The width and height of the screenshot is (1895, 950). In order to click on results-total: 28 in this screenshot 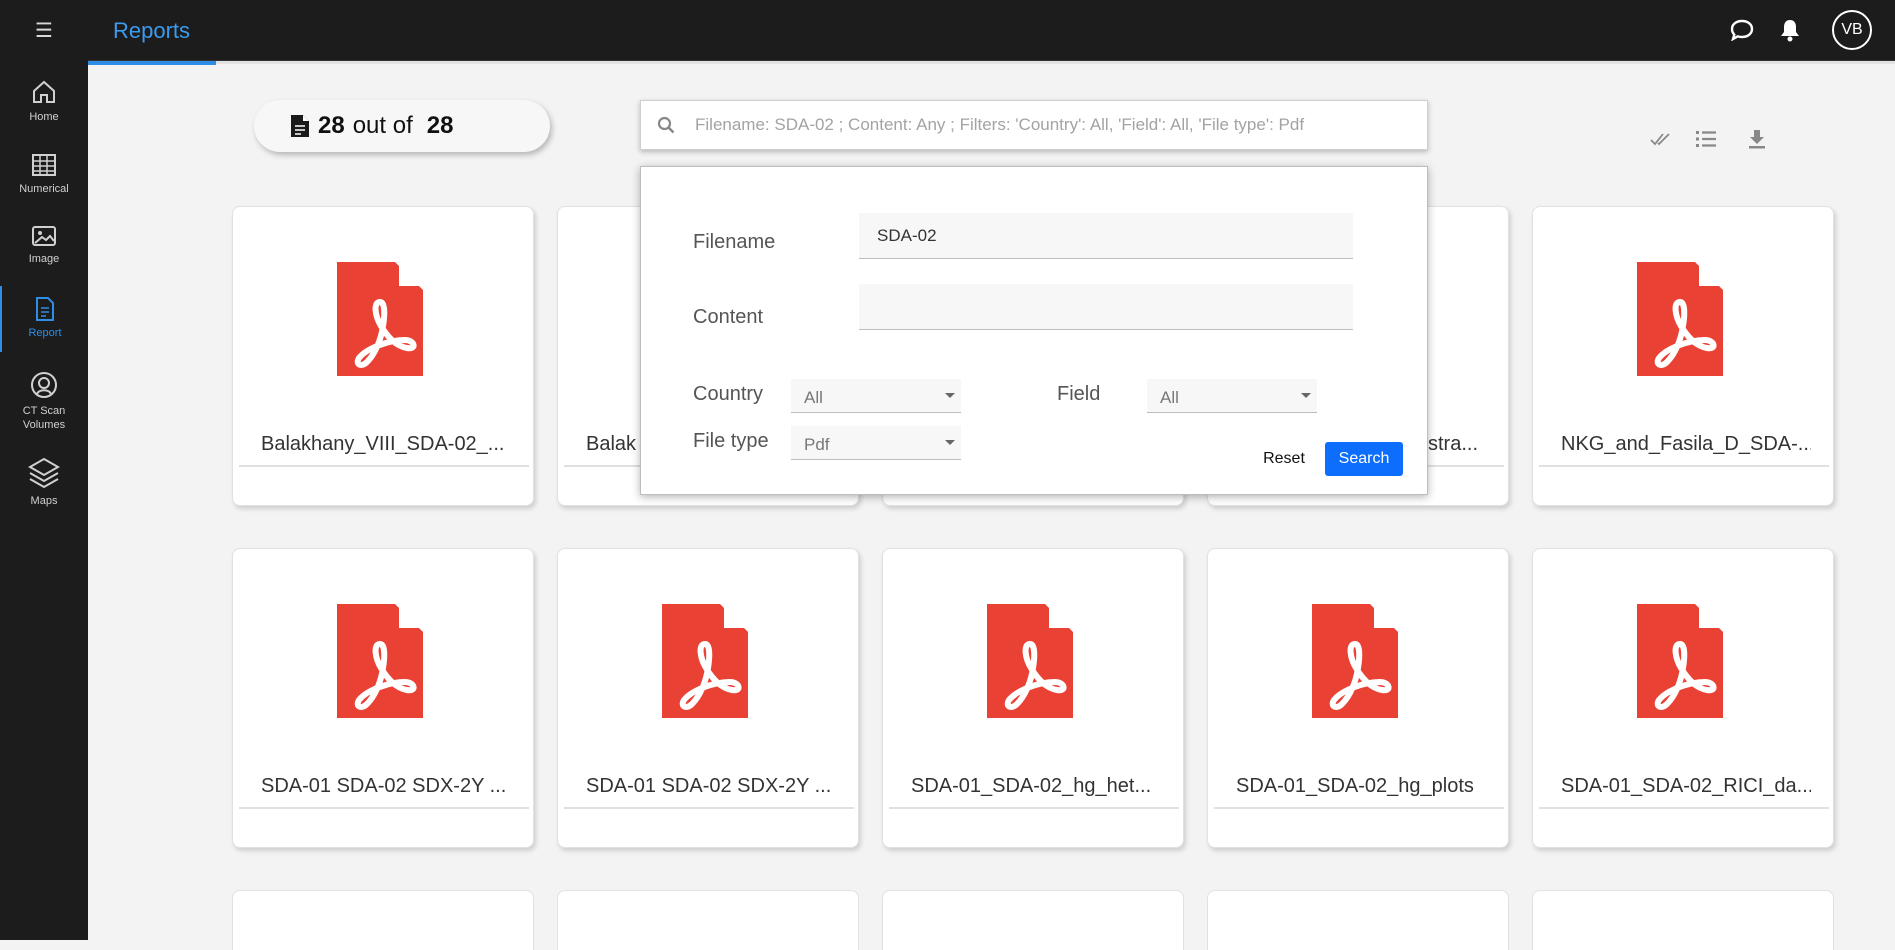, I will do `click(440, 125)`.